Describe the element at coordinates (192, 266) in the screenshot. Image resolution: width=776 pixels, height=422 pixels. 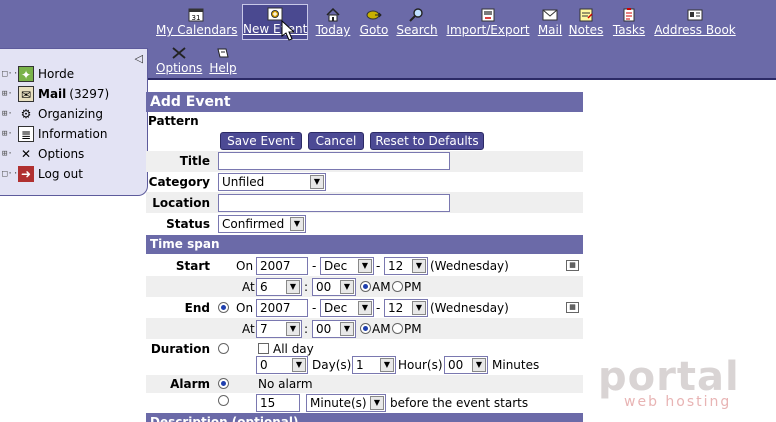
I see `start-label: Start` at that location.